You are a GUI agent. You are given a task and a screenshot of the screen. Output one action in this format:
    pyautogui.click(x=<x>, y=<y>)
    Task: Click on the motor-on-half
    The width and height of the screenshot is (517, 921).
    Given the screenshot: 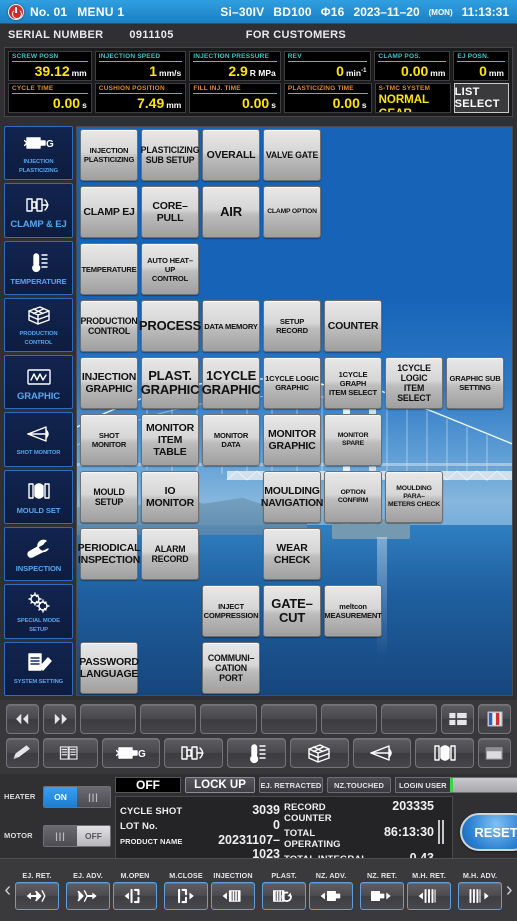 What is the action you would take?
    pyautogui.click(x=60, y=835)
    